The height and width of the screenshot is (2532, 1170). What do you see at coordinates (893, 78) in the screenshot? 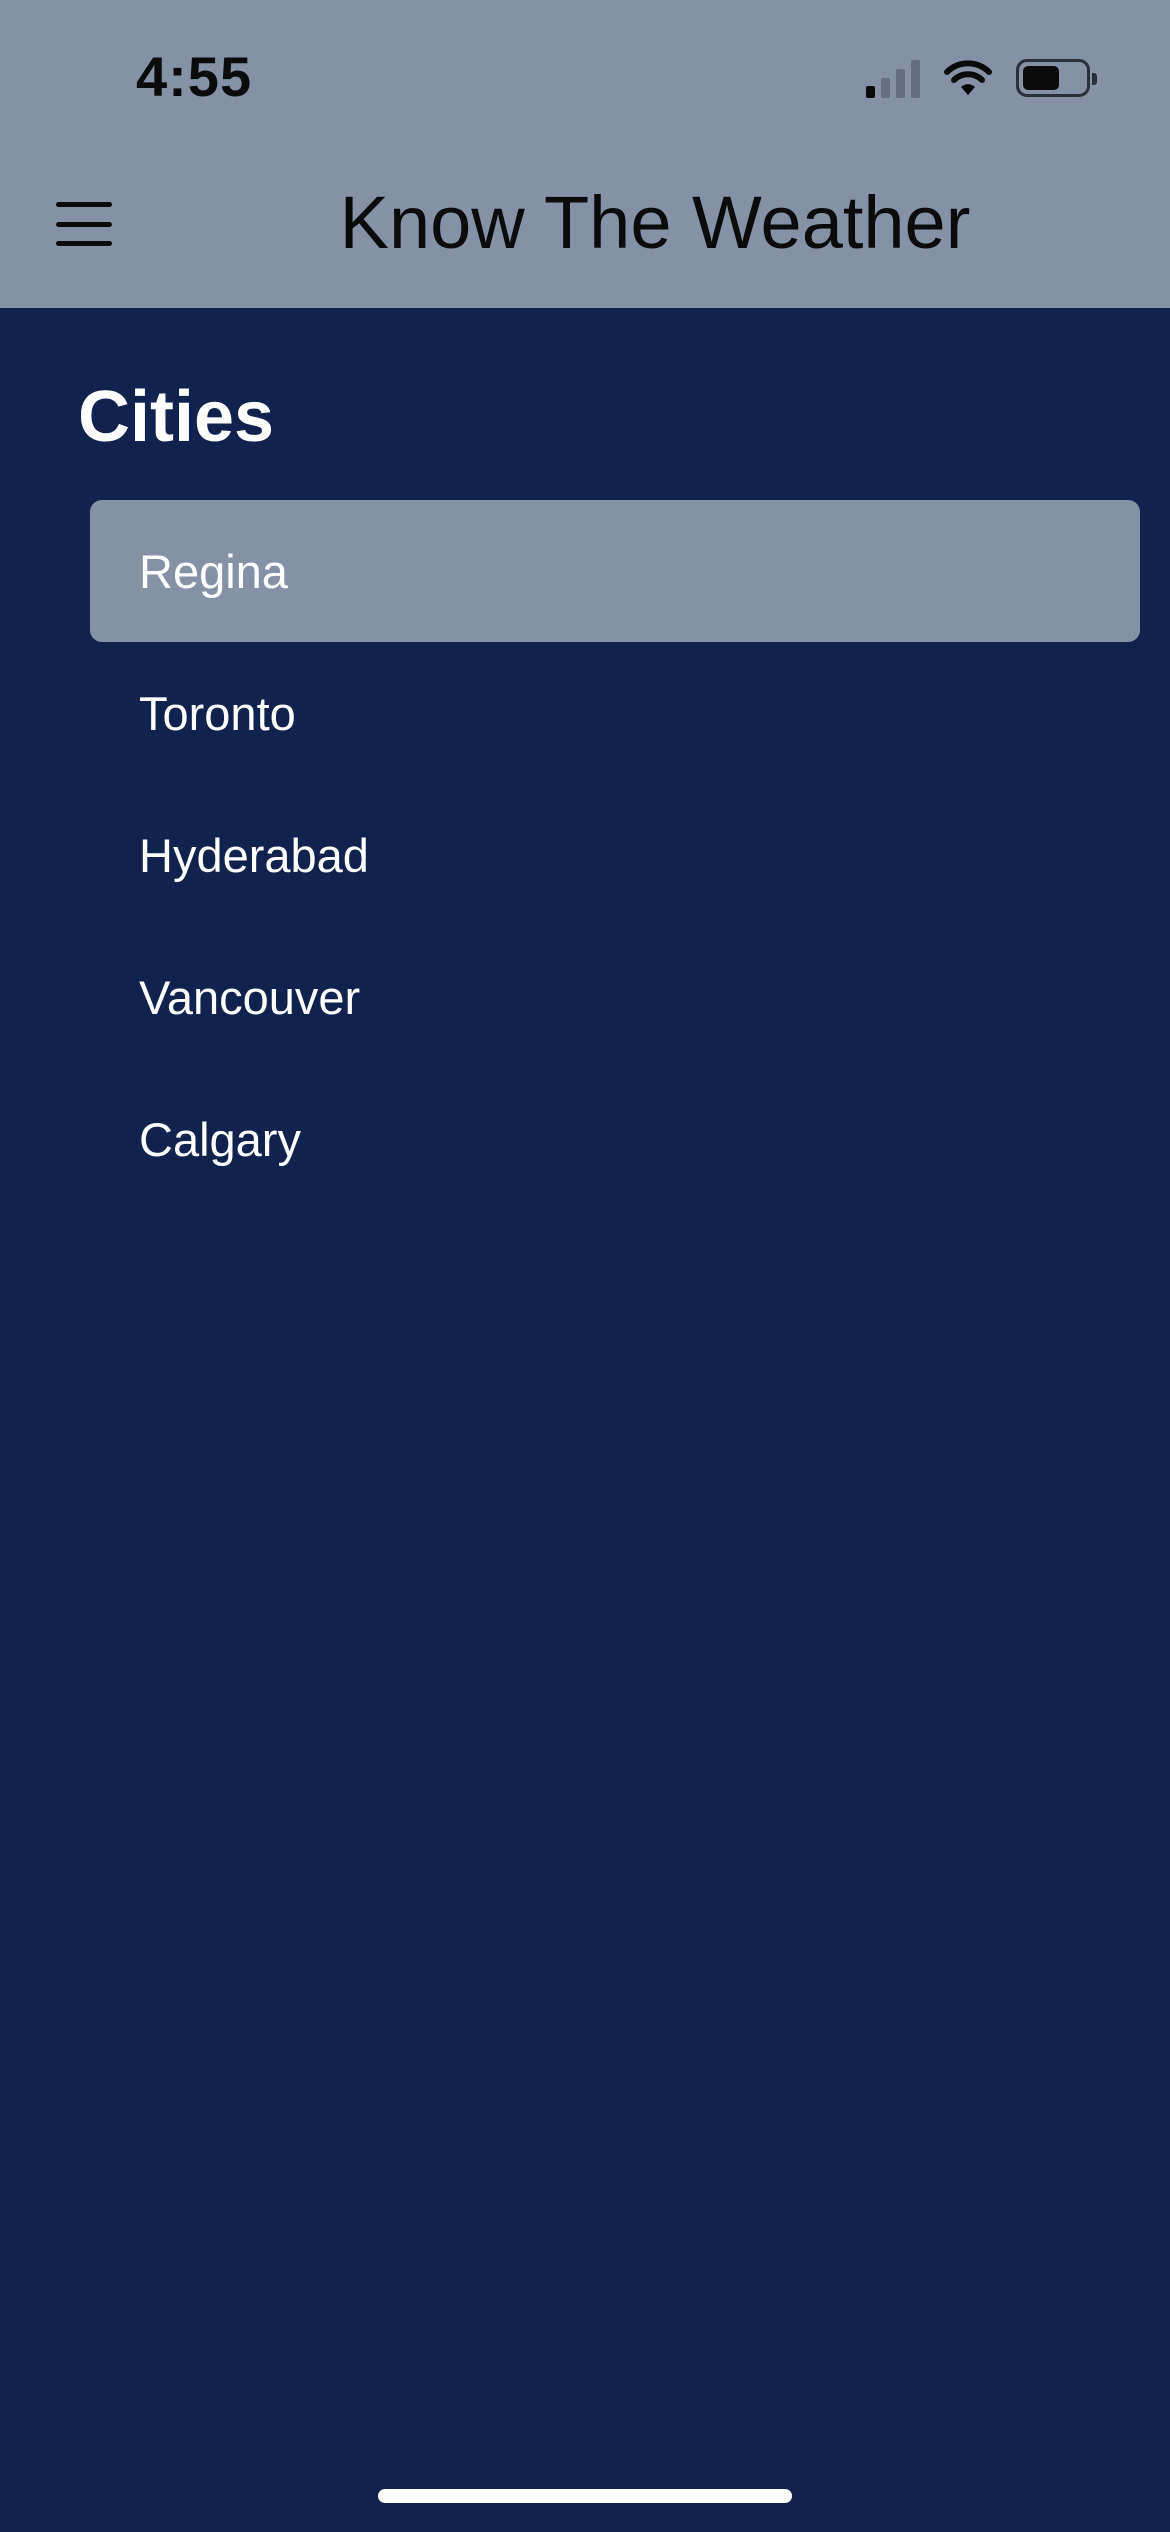
I see `cellular-signal-icon` at bounding box center [893, 78].